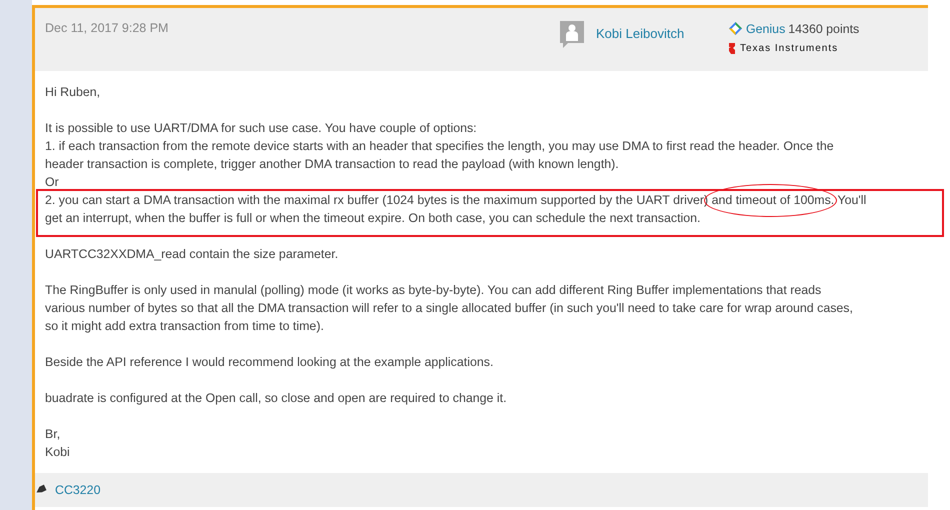  I want to click on avatar-icon, so click(572, 35).